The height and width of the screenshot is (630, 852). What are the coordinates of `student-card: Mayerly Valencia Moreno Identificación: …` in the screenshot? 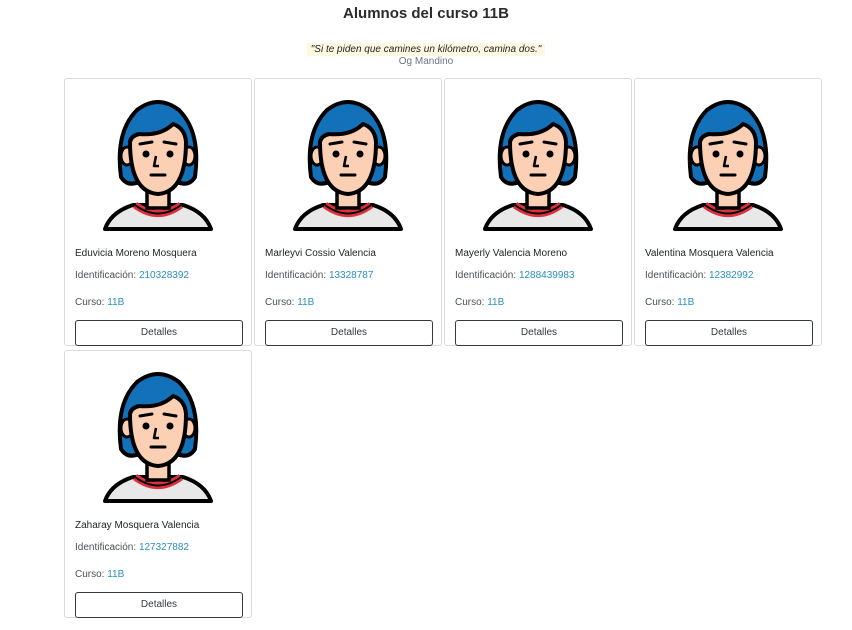 It's located at (538, 212).